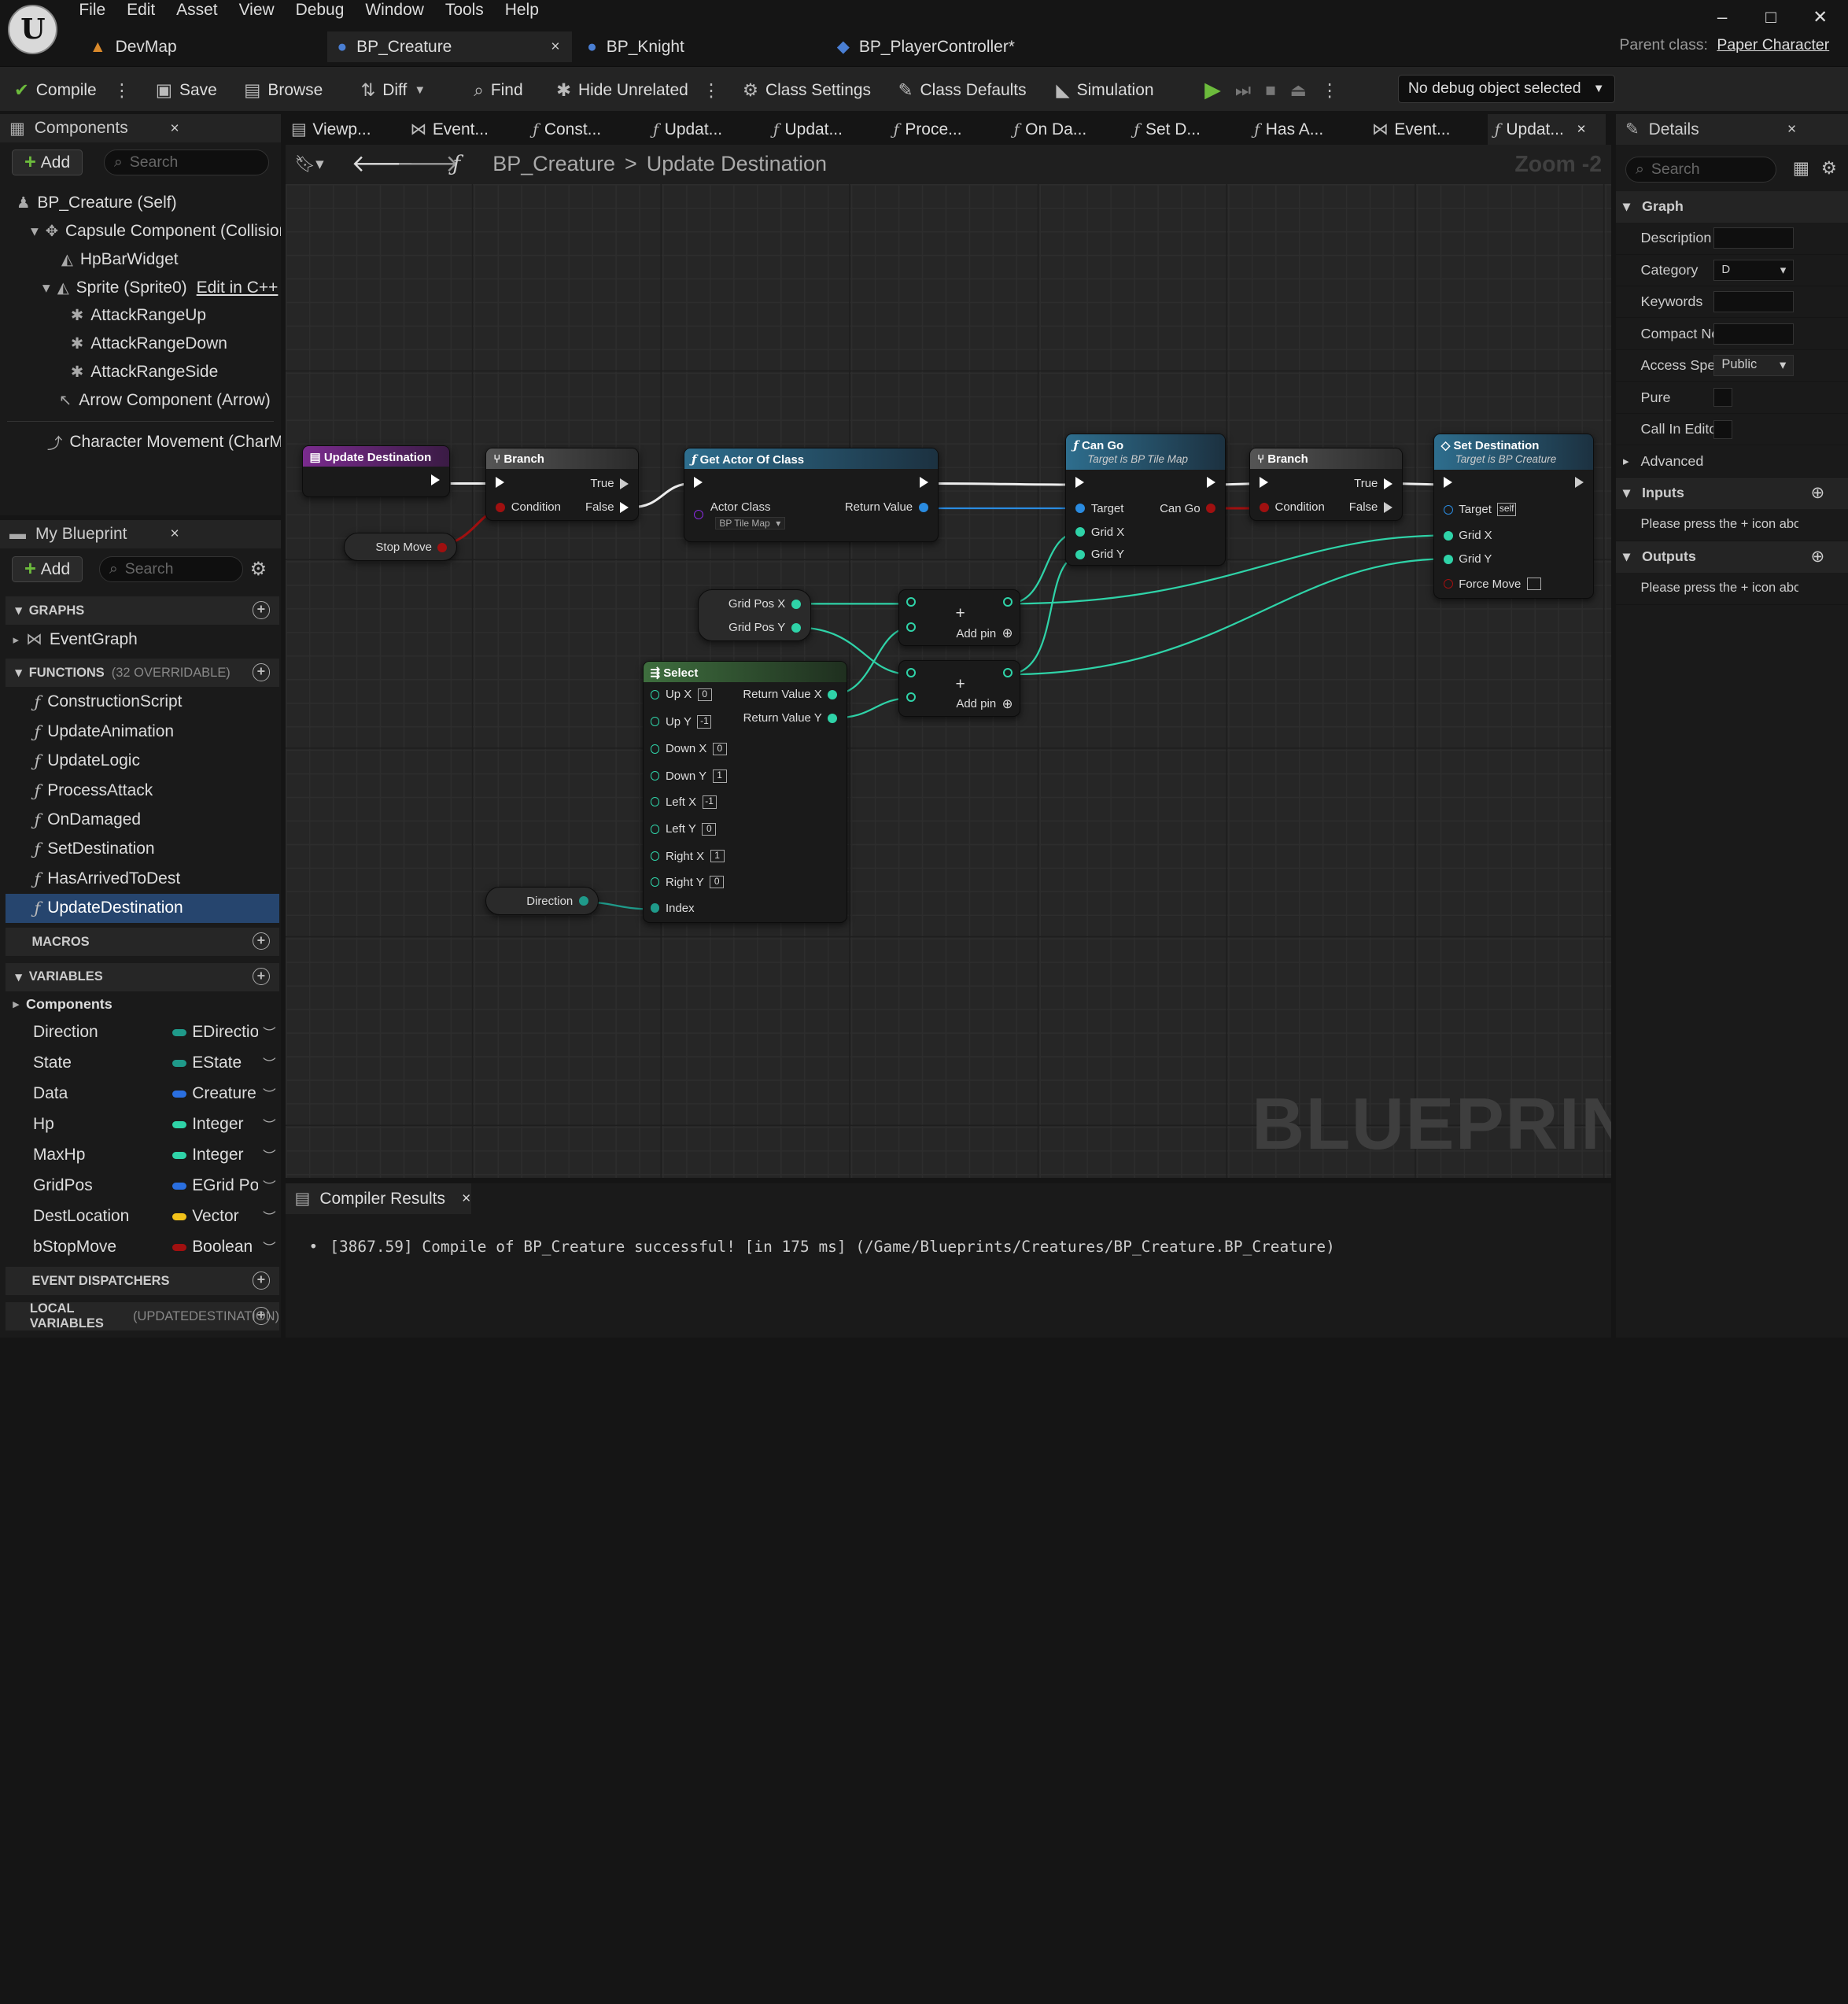 This screenshot has width=1848, height=2004. I want to click on variable-item: Hp Integer ︶, so click(142, 1124).